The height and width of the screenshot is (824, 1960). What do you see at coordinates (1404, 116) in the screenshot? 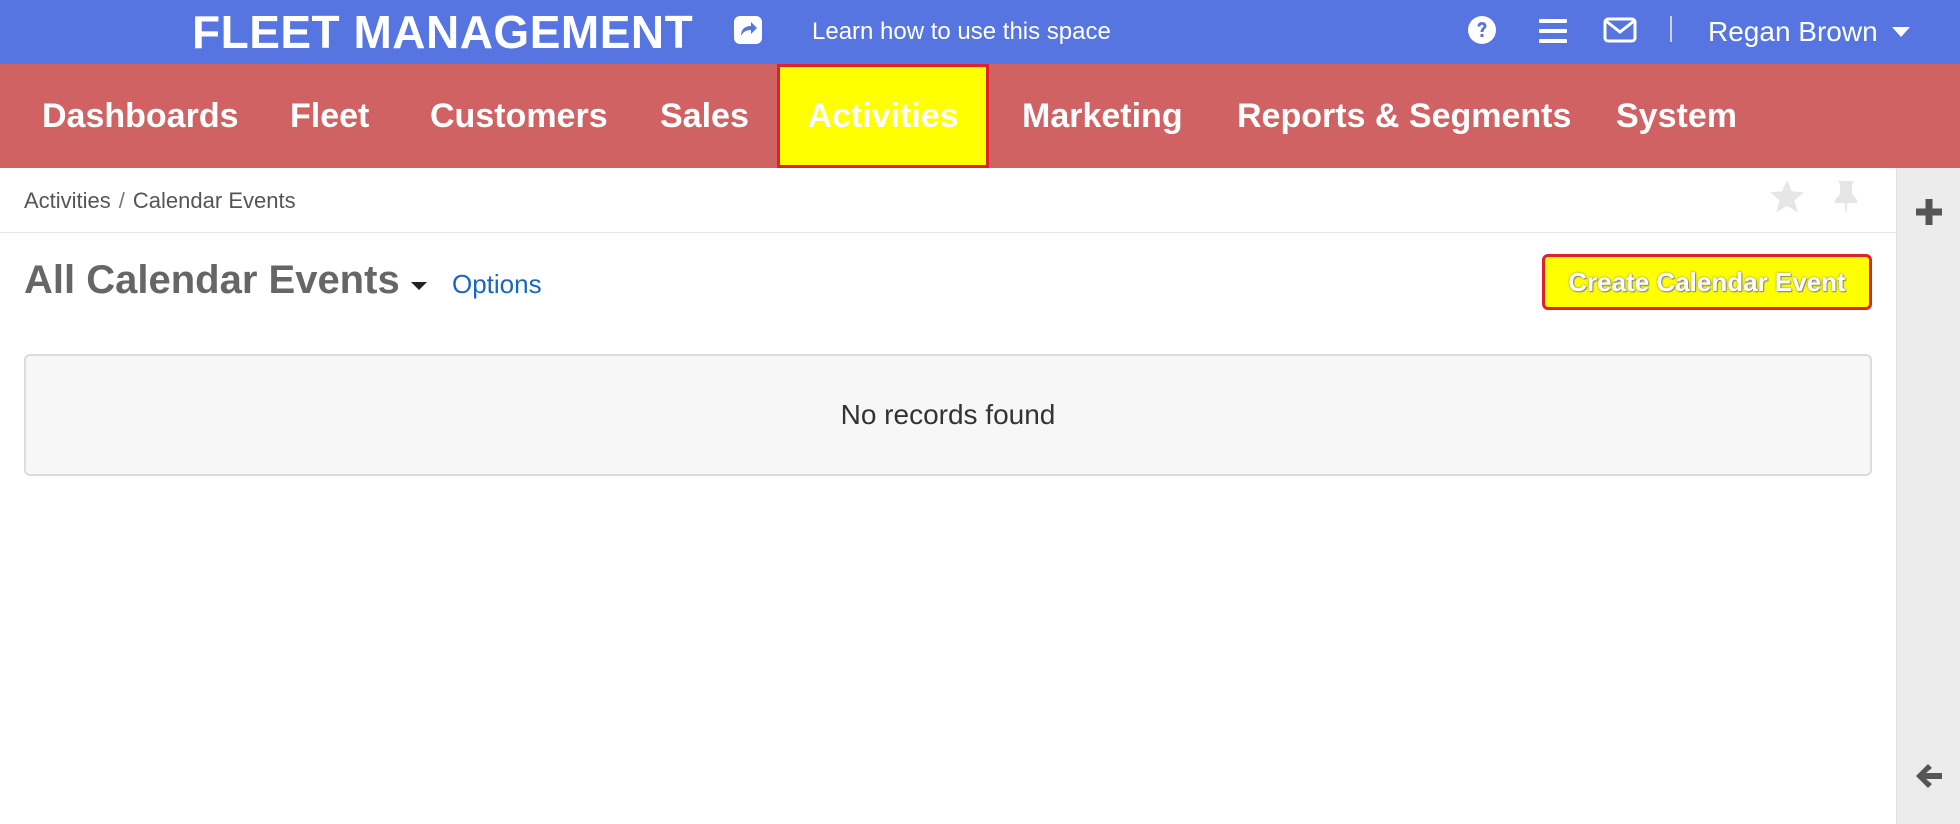
I see `nav-item-reports-segments: Reports & Segments` at bounding box center [1404, 116].